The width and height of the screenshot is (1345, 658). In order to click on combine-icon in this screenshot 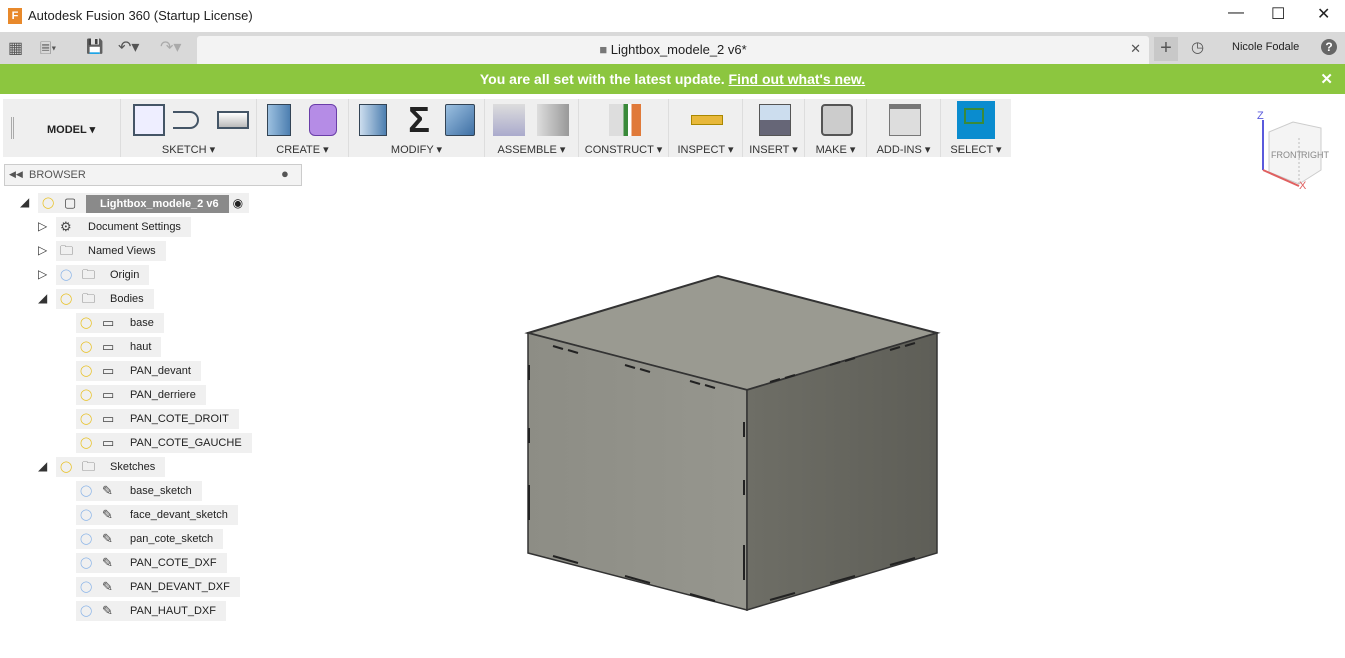, I will do `click(460, 120)`.